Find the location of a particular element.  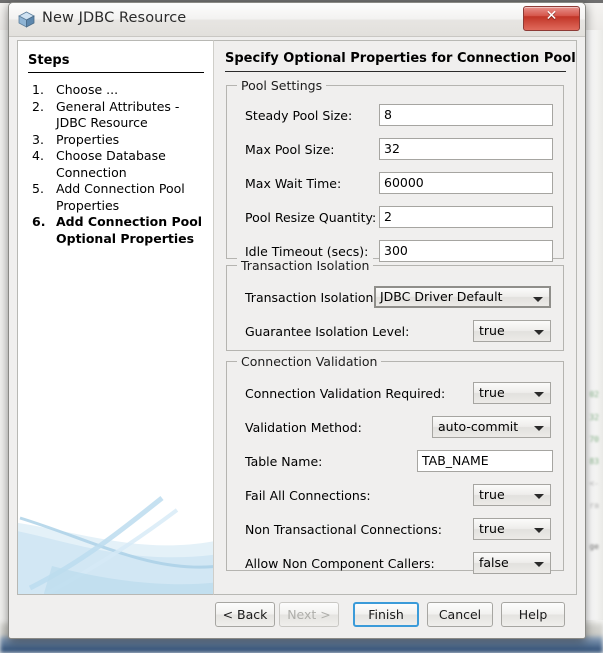

field-label: Non Transactional Connections: is located at coordinates (343, 529).